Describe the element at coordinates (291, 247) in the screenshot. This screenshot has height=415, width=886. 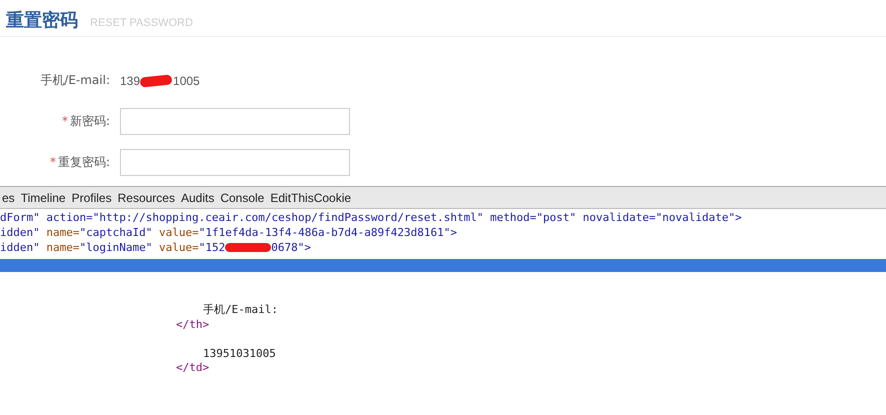
I see `attribute-value: 0678">` at that location.